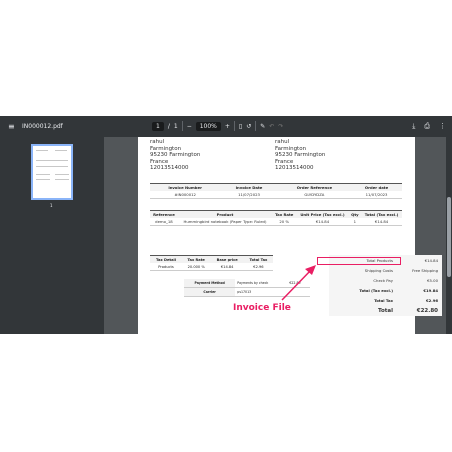 Image resolution: width=452 pixels, height=452 pixels. I want to click on fit-page-icon: ▯, so click(240, 126).